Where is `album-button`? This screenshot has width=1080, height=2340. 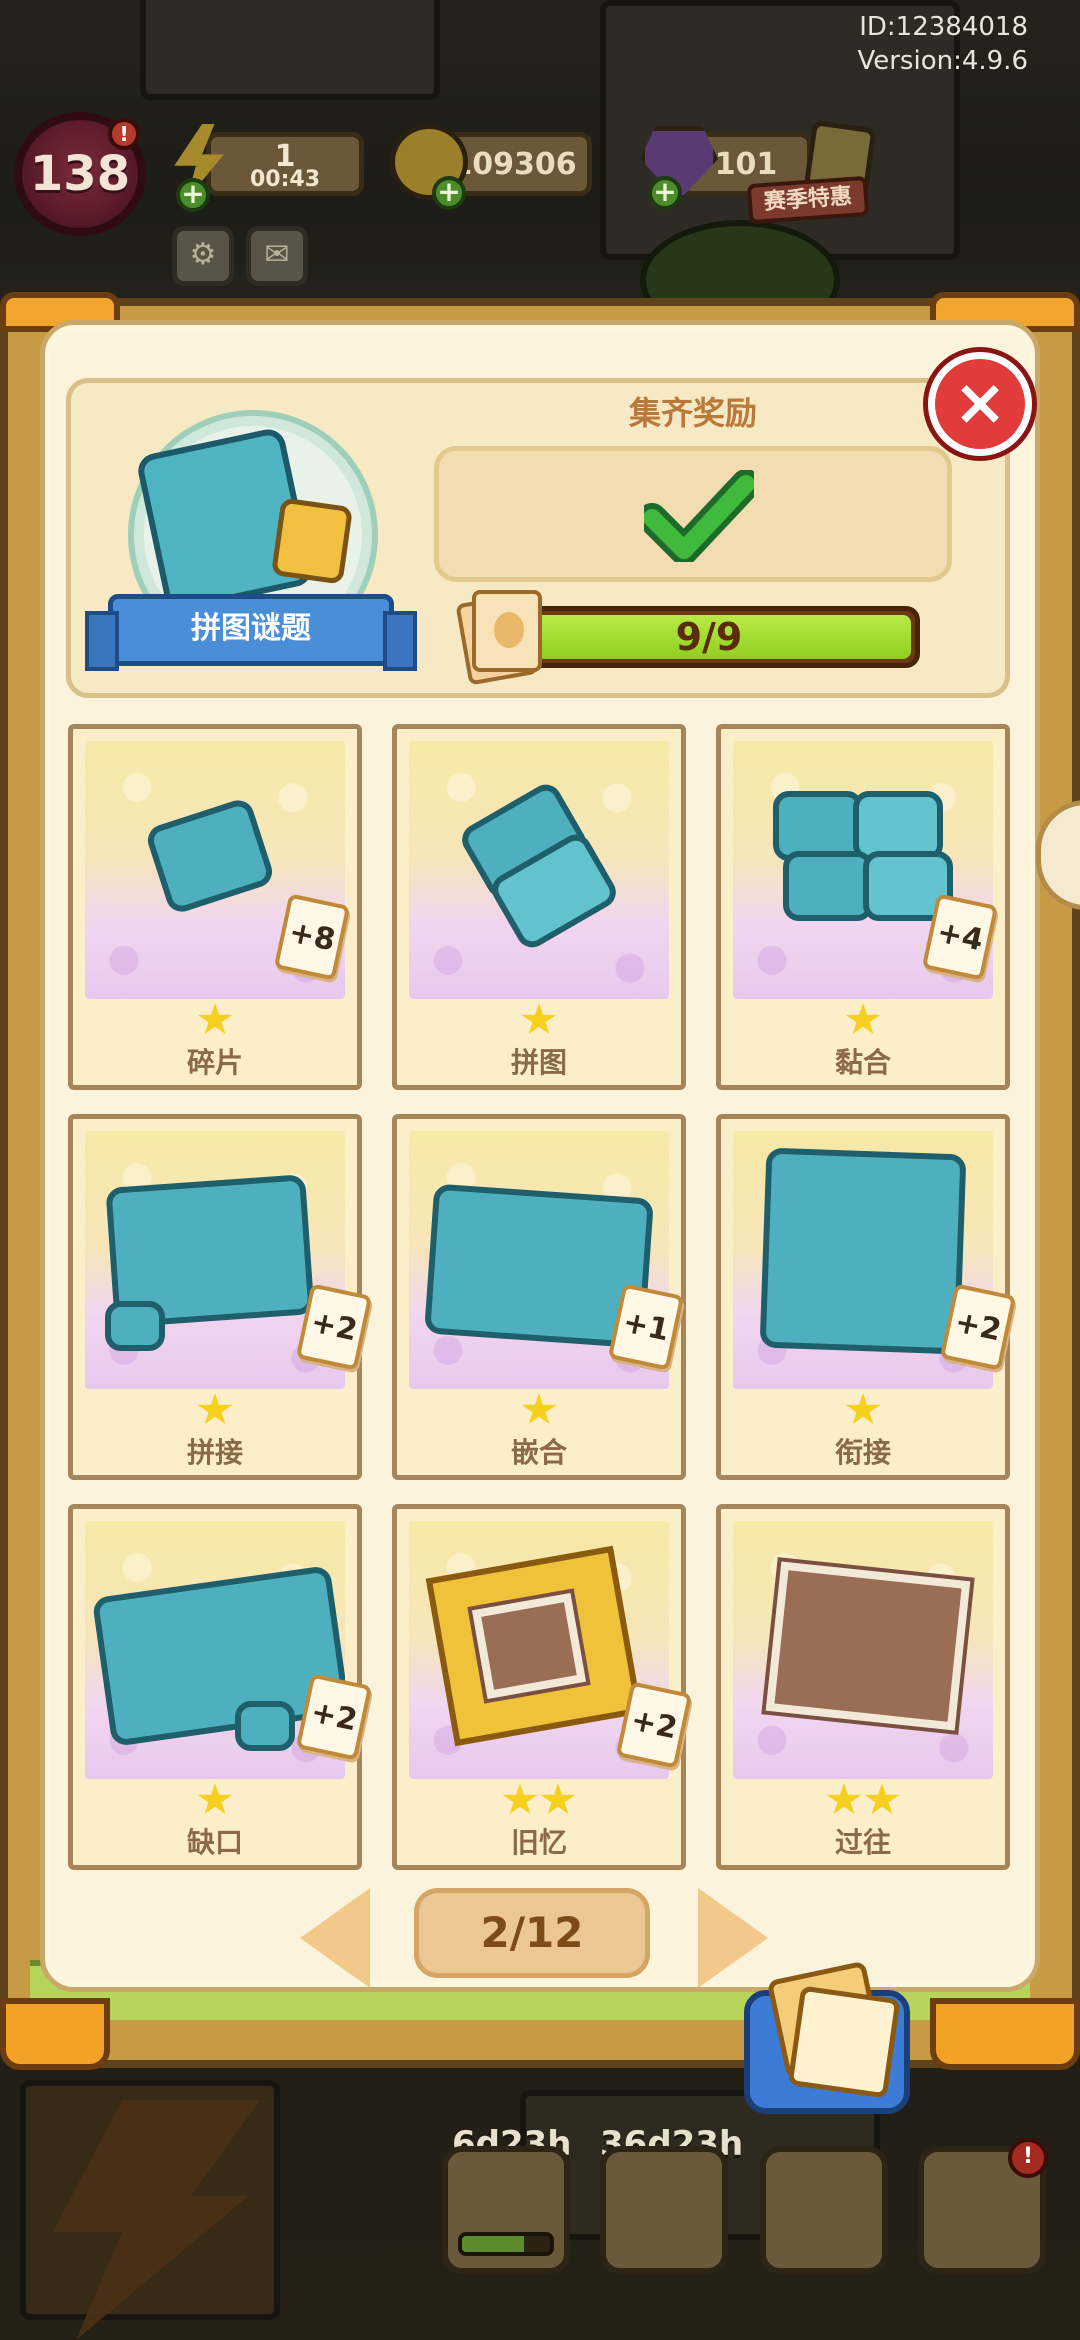
album-button is located at coordinates (827, 2037).